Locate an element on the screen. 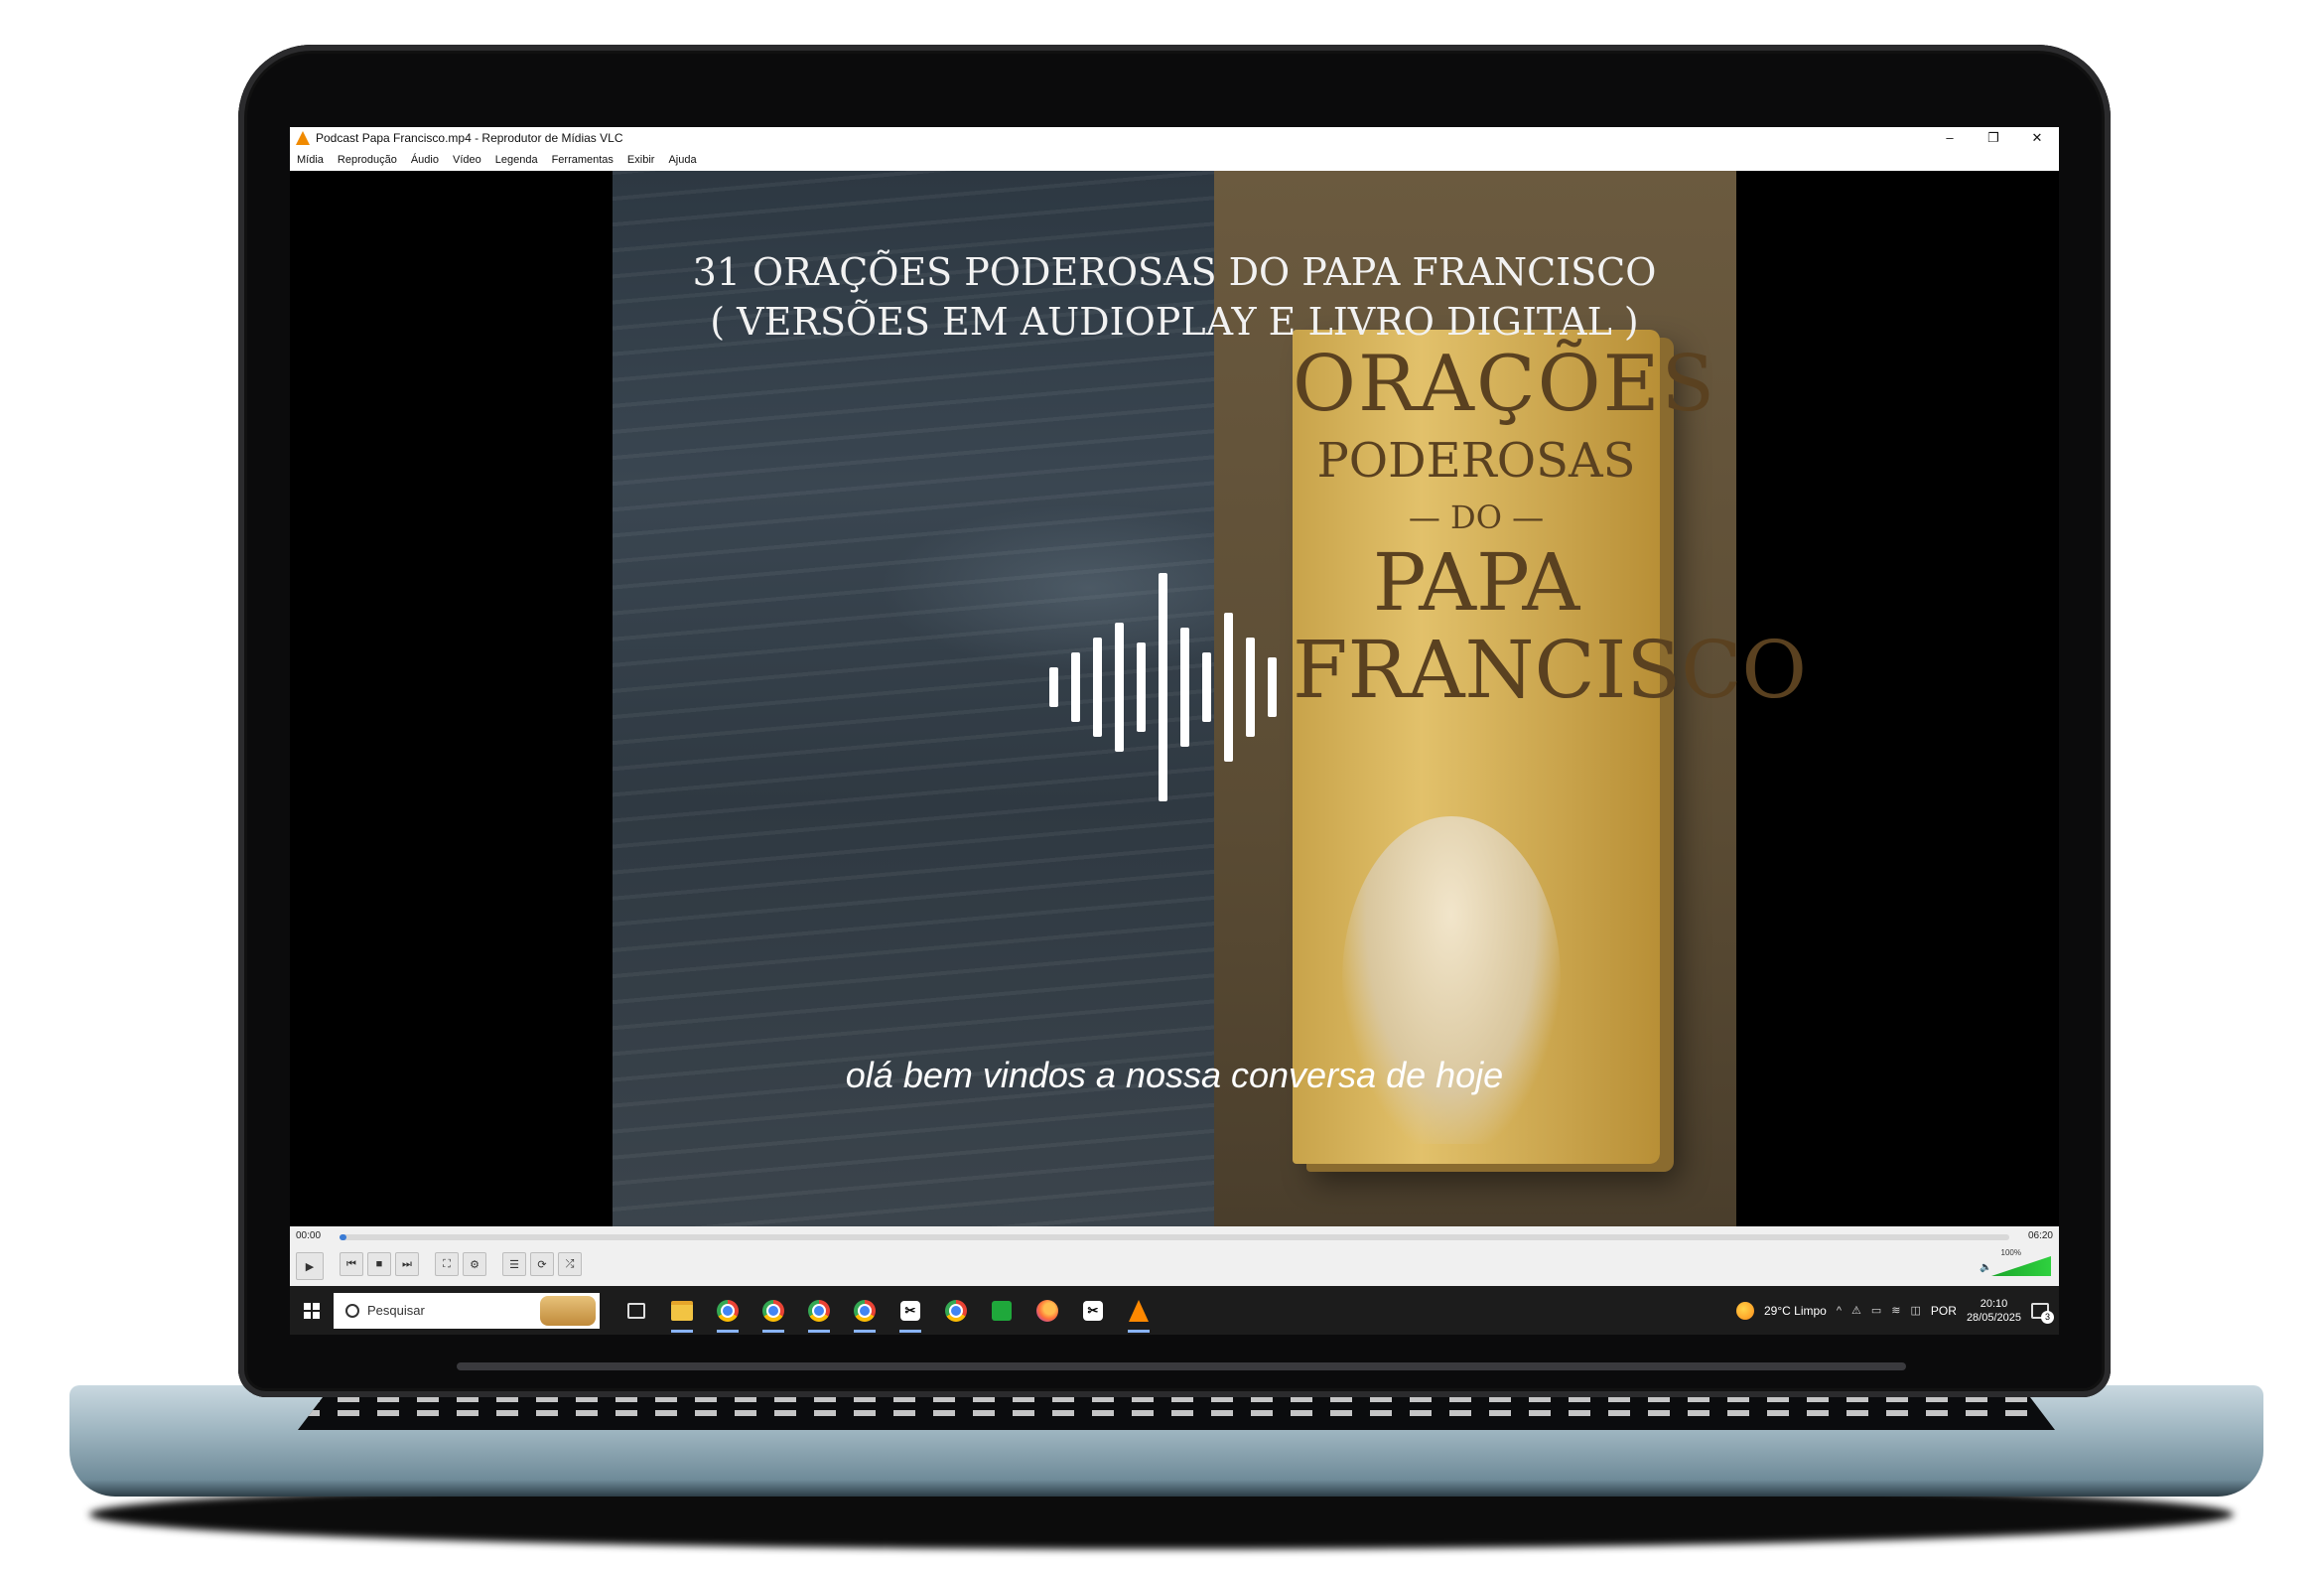 The height and width of the screenshot is (1570, 2324). file-explorer-button is located at coordinates (682, 1311).